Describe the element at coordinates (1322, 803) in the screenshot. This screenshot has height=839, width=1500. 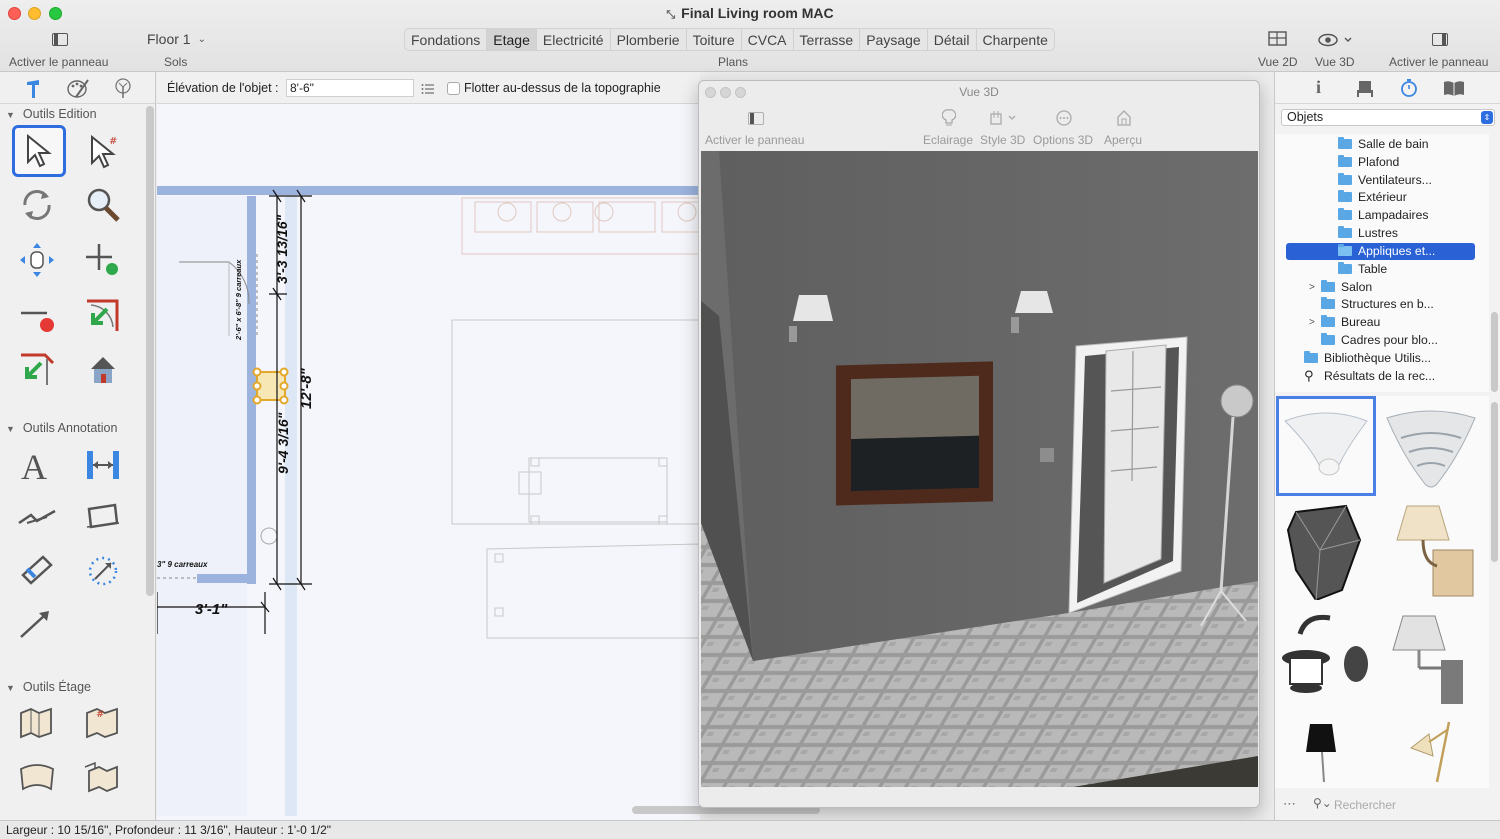
I see `search-filter-icon: ⚲⌄` at that location.